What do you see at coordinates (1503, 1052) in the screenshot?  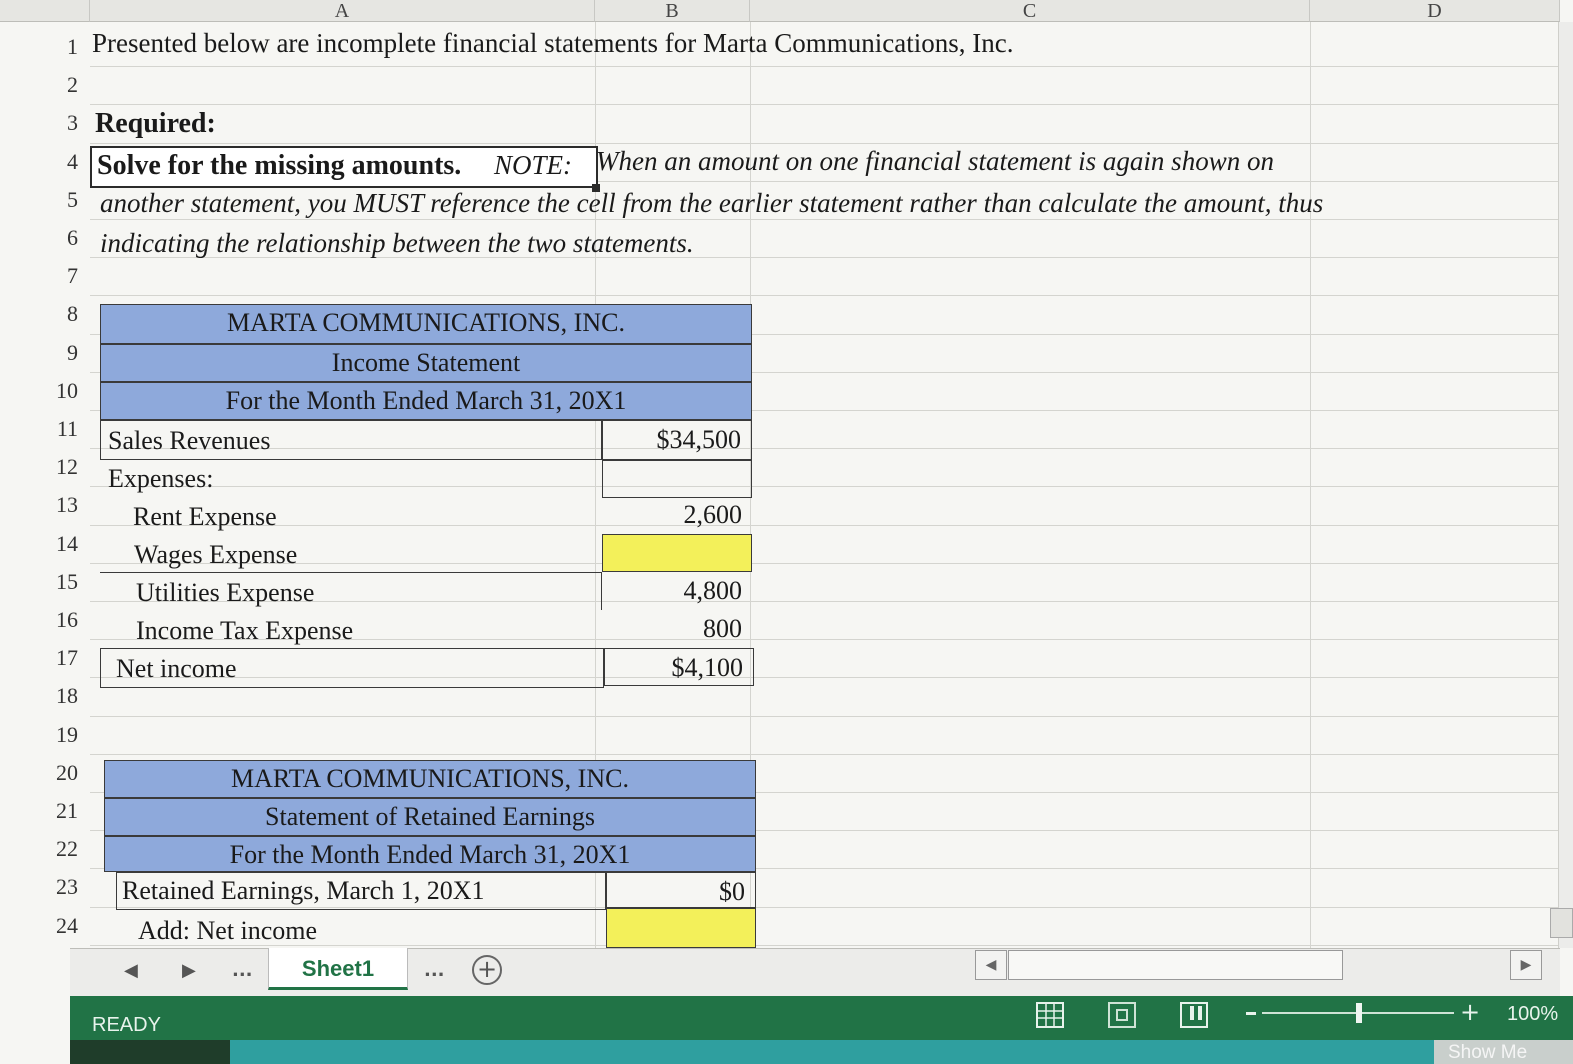 I see `show-me-button: Show Me` at bounding box center [1503, 1052].